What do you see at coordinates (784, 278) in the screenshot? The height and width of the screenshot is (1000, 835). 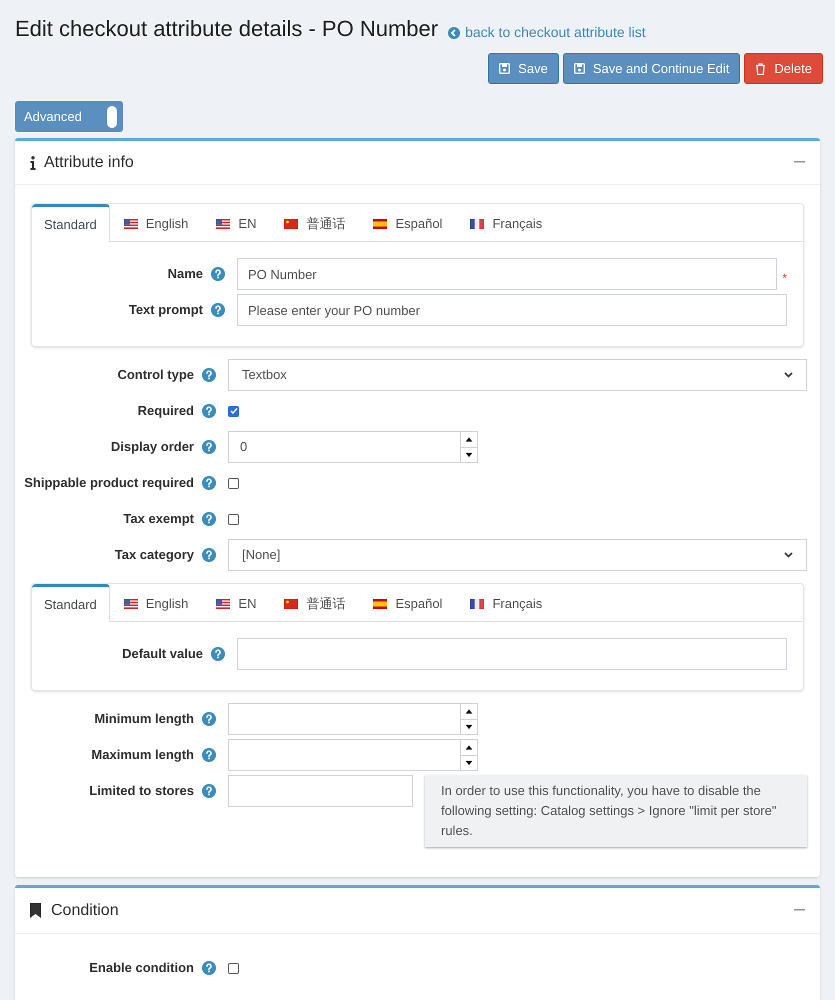 I see `required-asterisk: *` at bounding box center [784, 278].